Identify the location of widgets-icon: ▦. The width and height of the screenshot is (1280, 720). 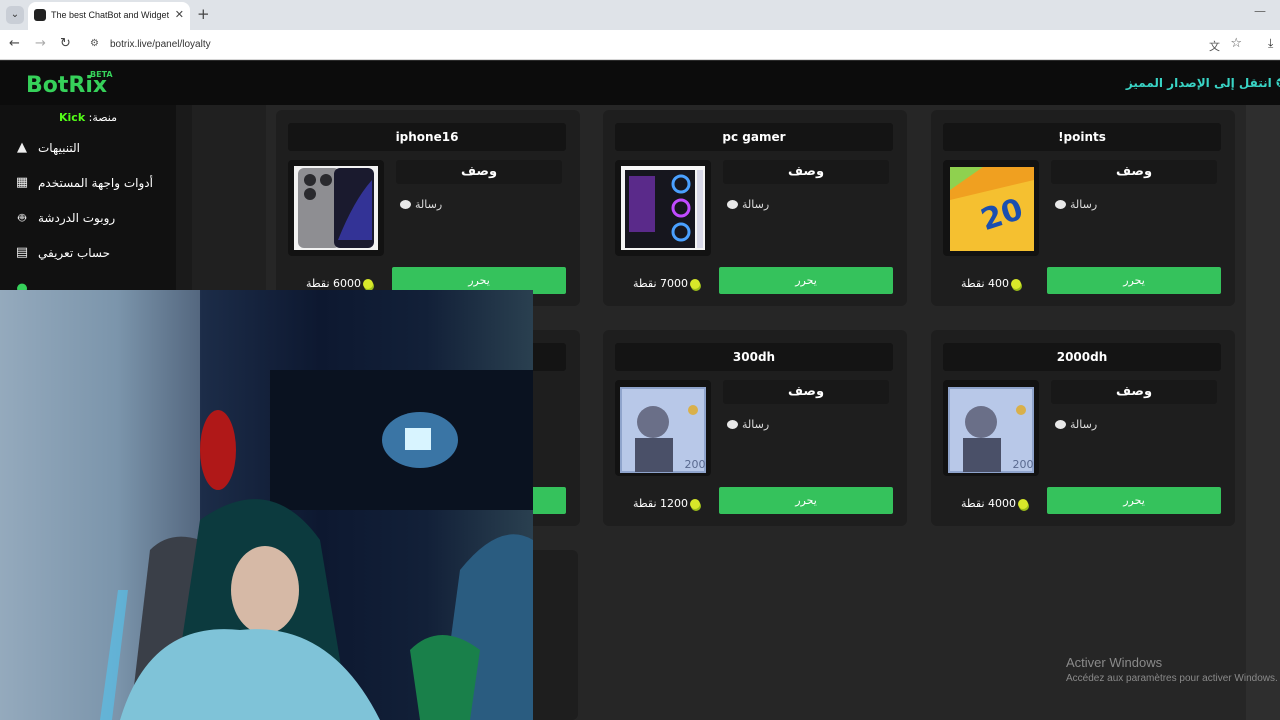
(22, 182).